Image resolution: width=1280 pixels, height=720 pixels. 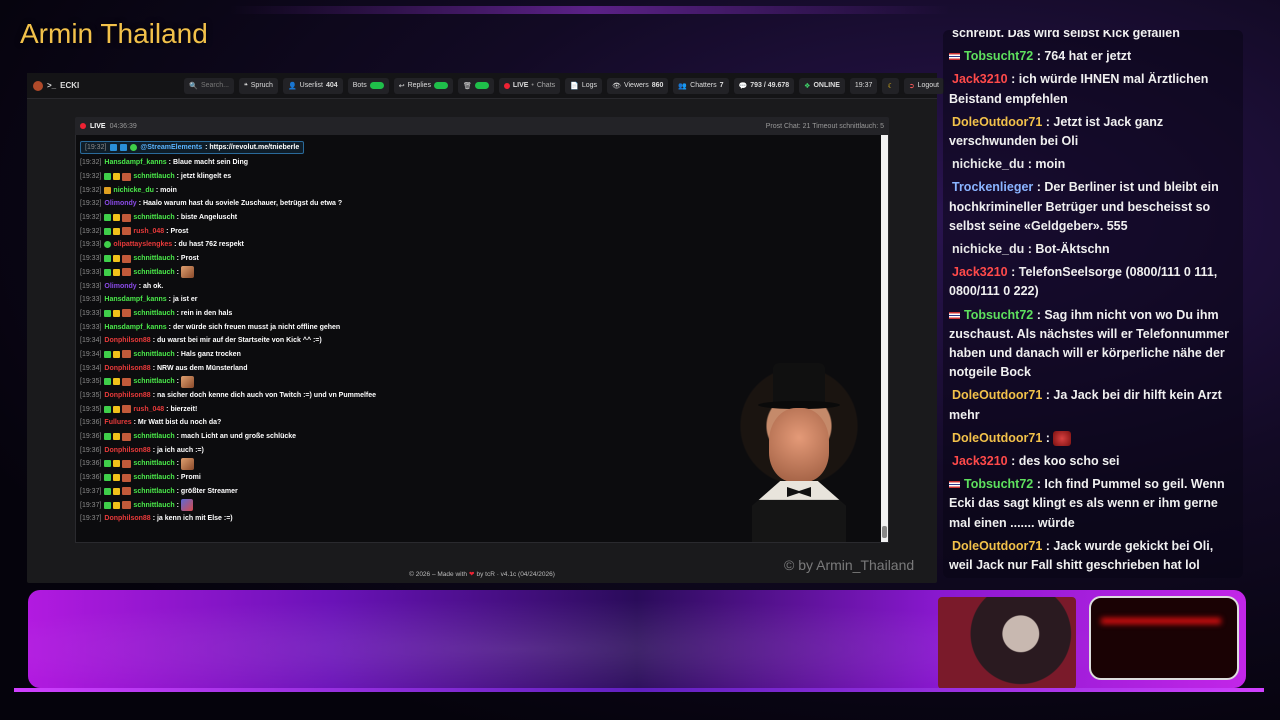 What do you see at coordinates (400, 286) in the screenshot?
I see `chat-message: [19:33] Olimondy: ah ok.` at bounding box center [400, 286].